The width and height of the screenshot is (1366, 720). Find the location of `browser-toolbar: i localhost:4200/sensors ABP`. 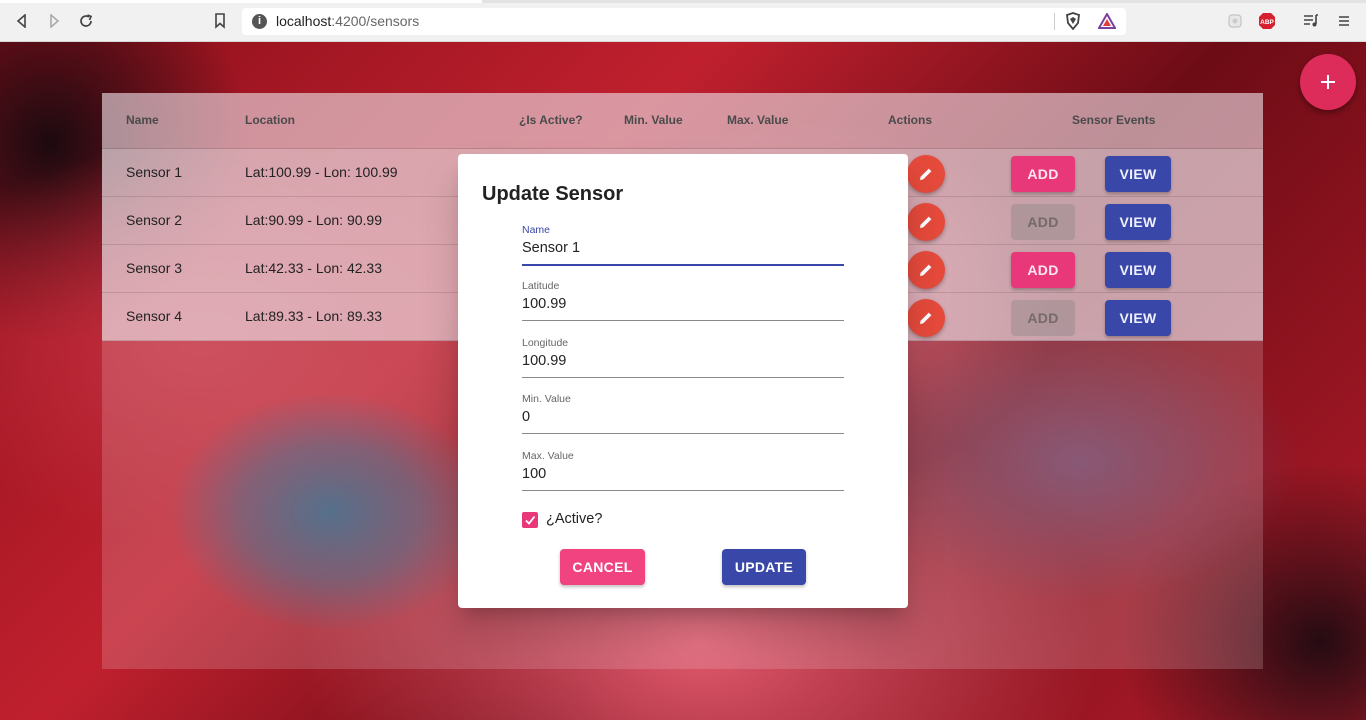

browser-toolbar: i localhost:4200/sensors ABP is located at coordinates (683, 21).